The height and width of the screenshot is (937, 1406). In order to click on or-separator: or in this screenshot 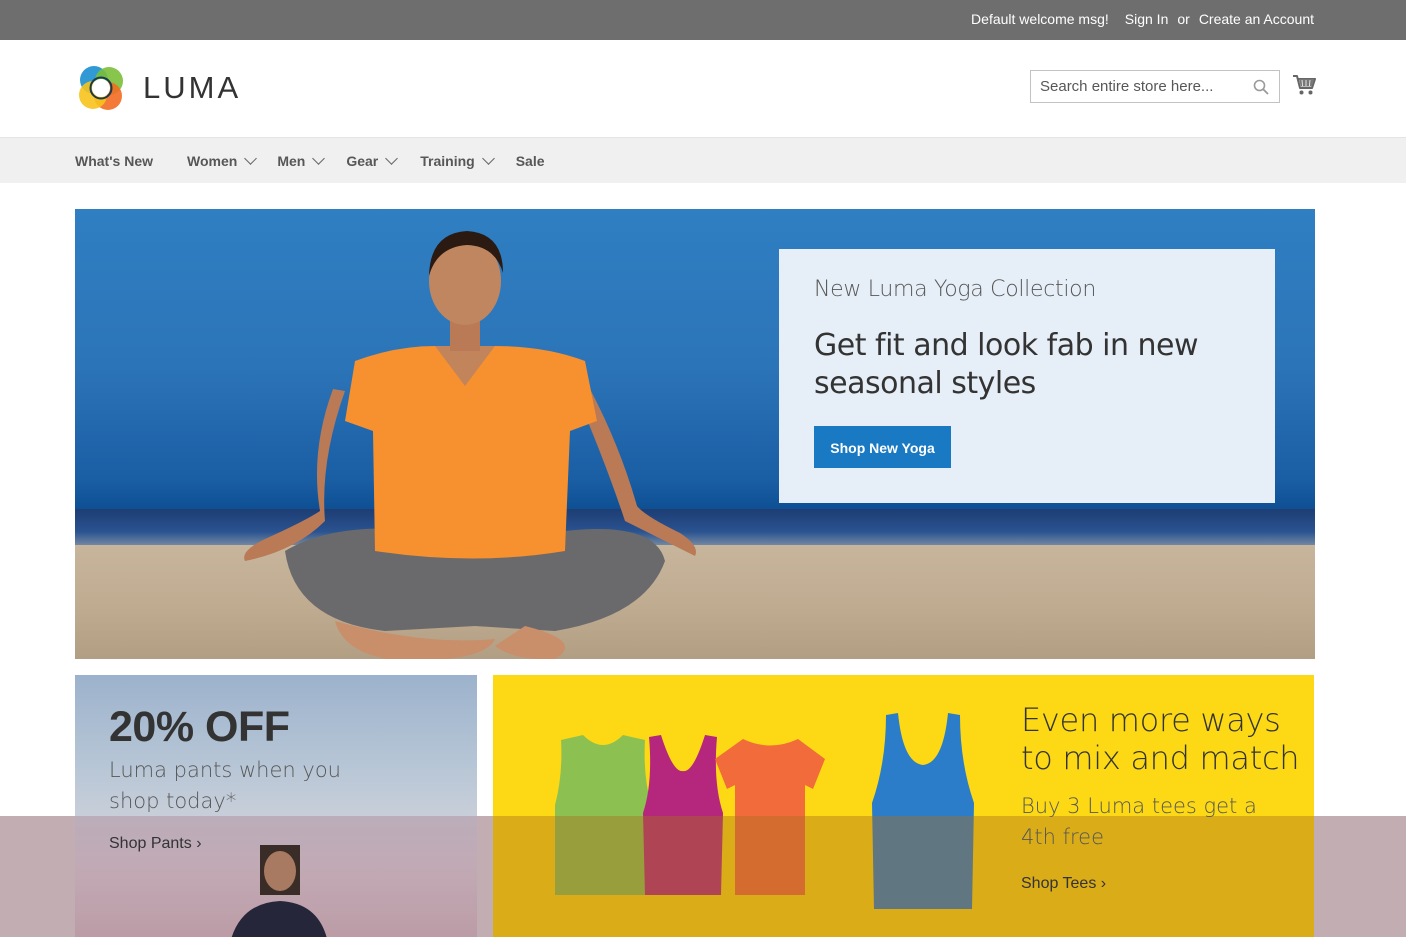, I will do `click(1183, 19)`.